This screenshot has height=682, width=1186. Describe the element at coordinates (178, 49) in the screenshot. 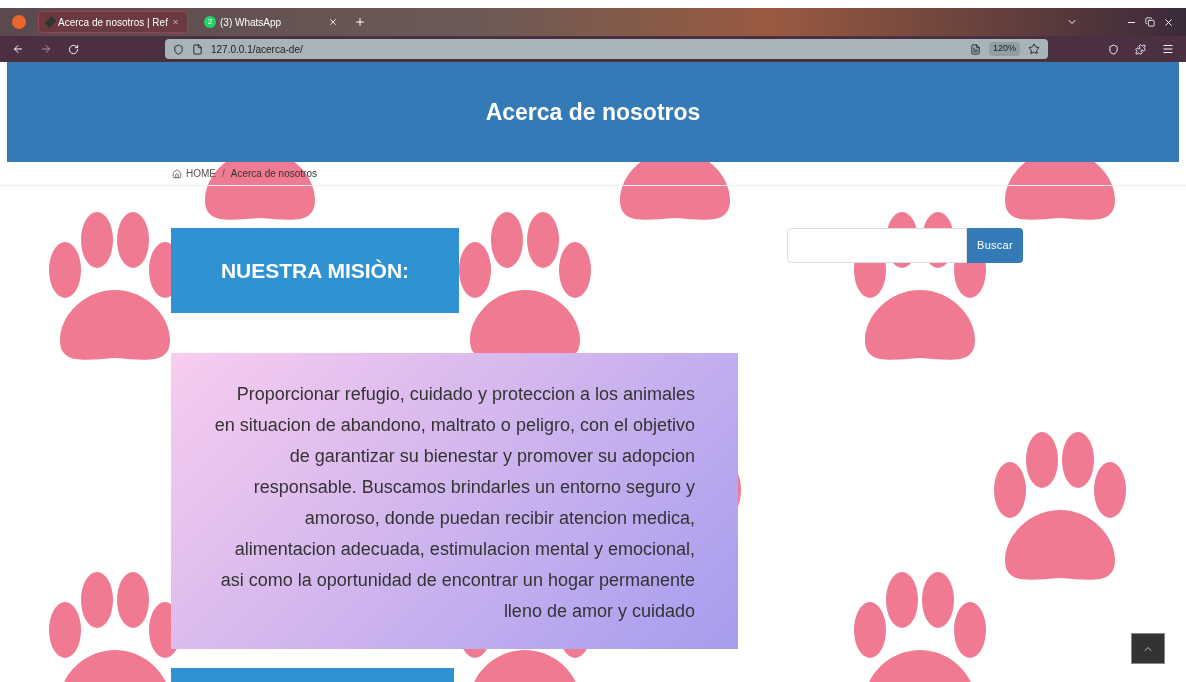

I see `shield-icon` at that location.